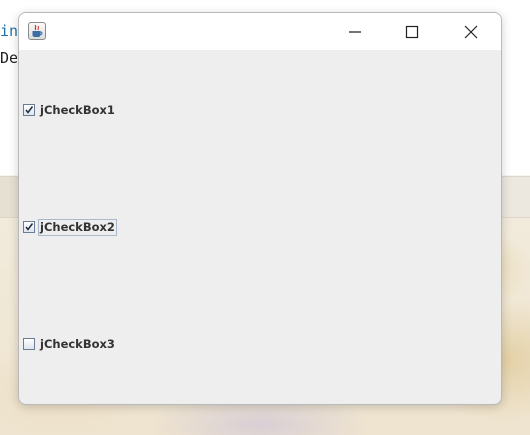  I want to click on editor-code-line: in, so click(9, 31).